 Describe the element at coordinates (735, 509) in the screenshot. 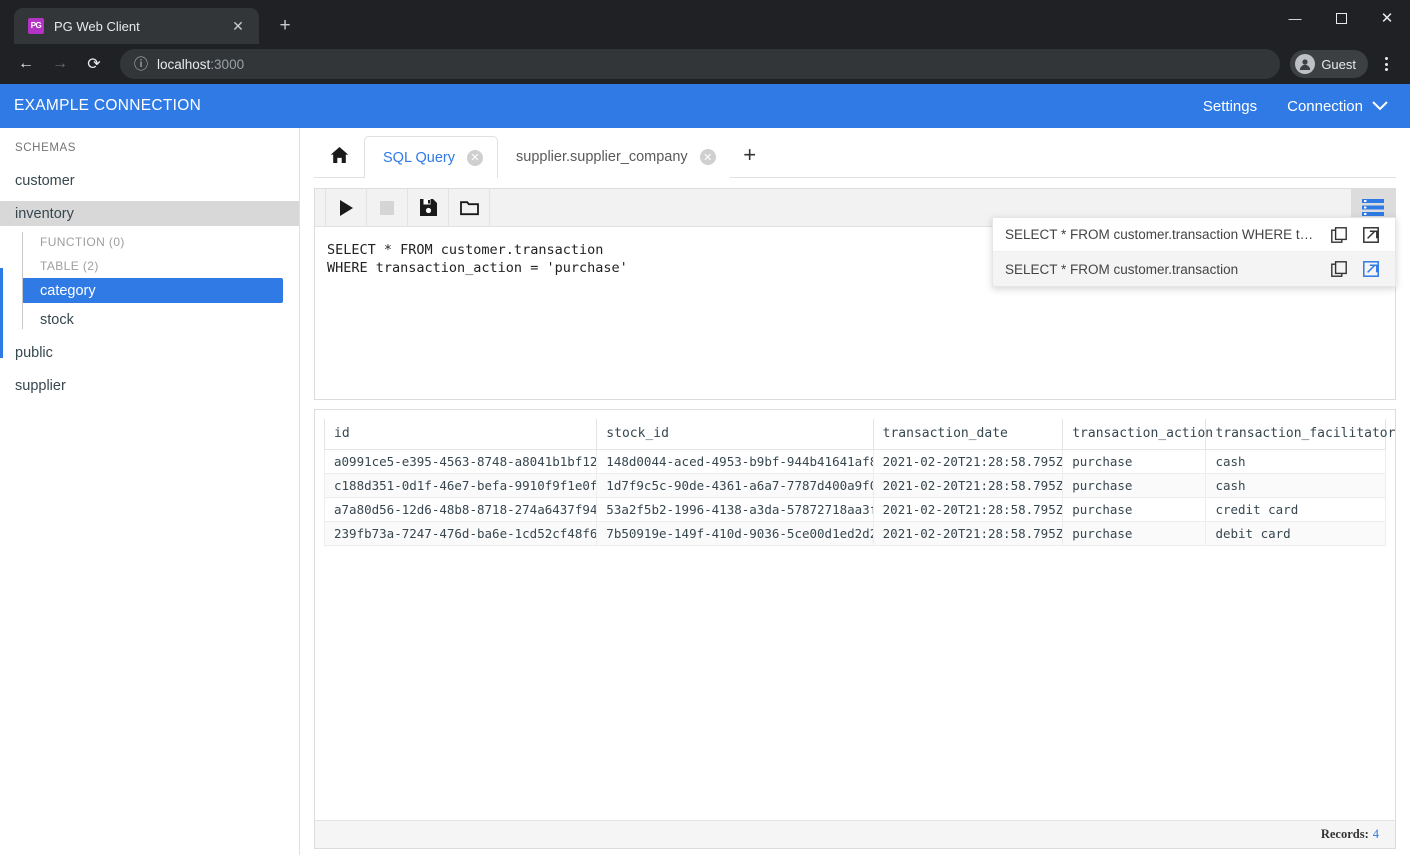

I see `cell-stock-id: 53a2f5b2-1996-4138-a3da-57872718aa3f` at that location.